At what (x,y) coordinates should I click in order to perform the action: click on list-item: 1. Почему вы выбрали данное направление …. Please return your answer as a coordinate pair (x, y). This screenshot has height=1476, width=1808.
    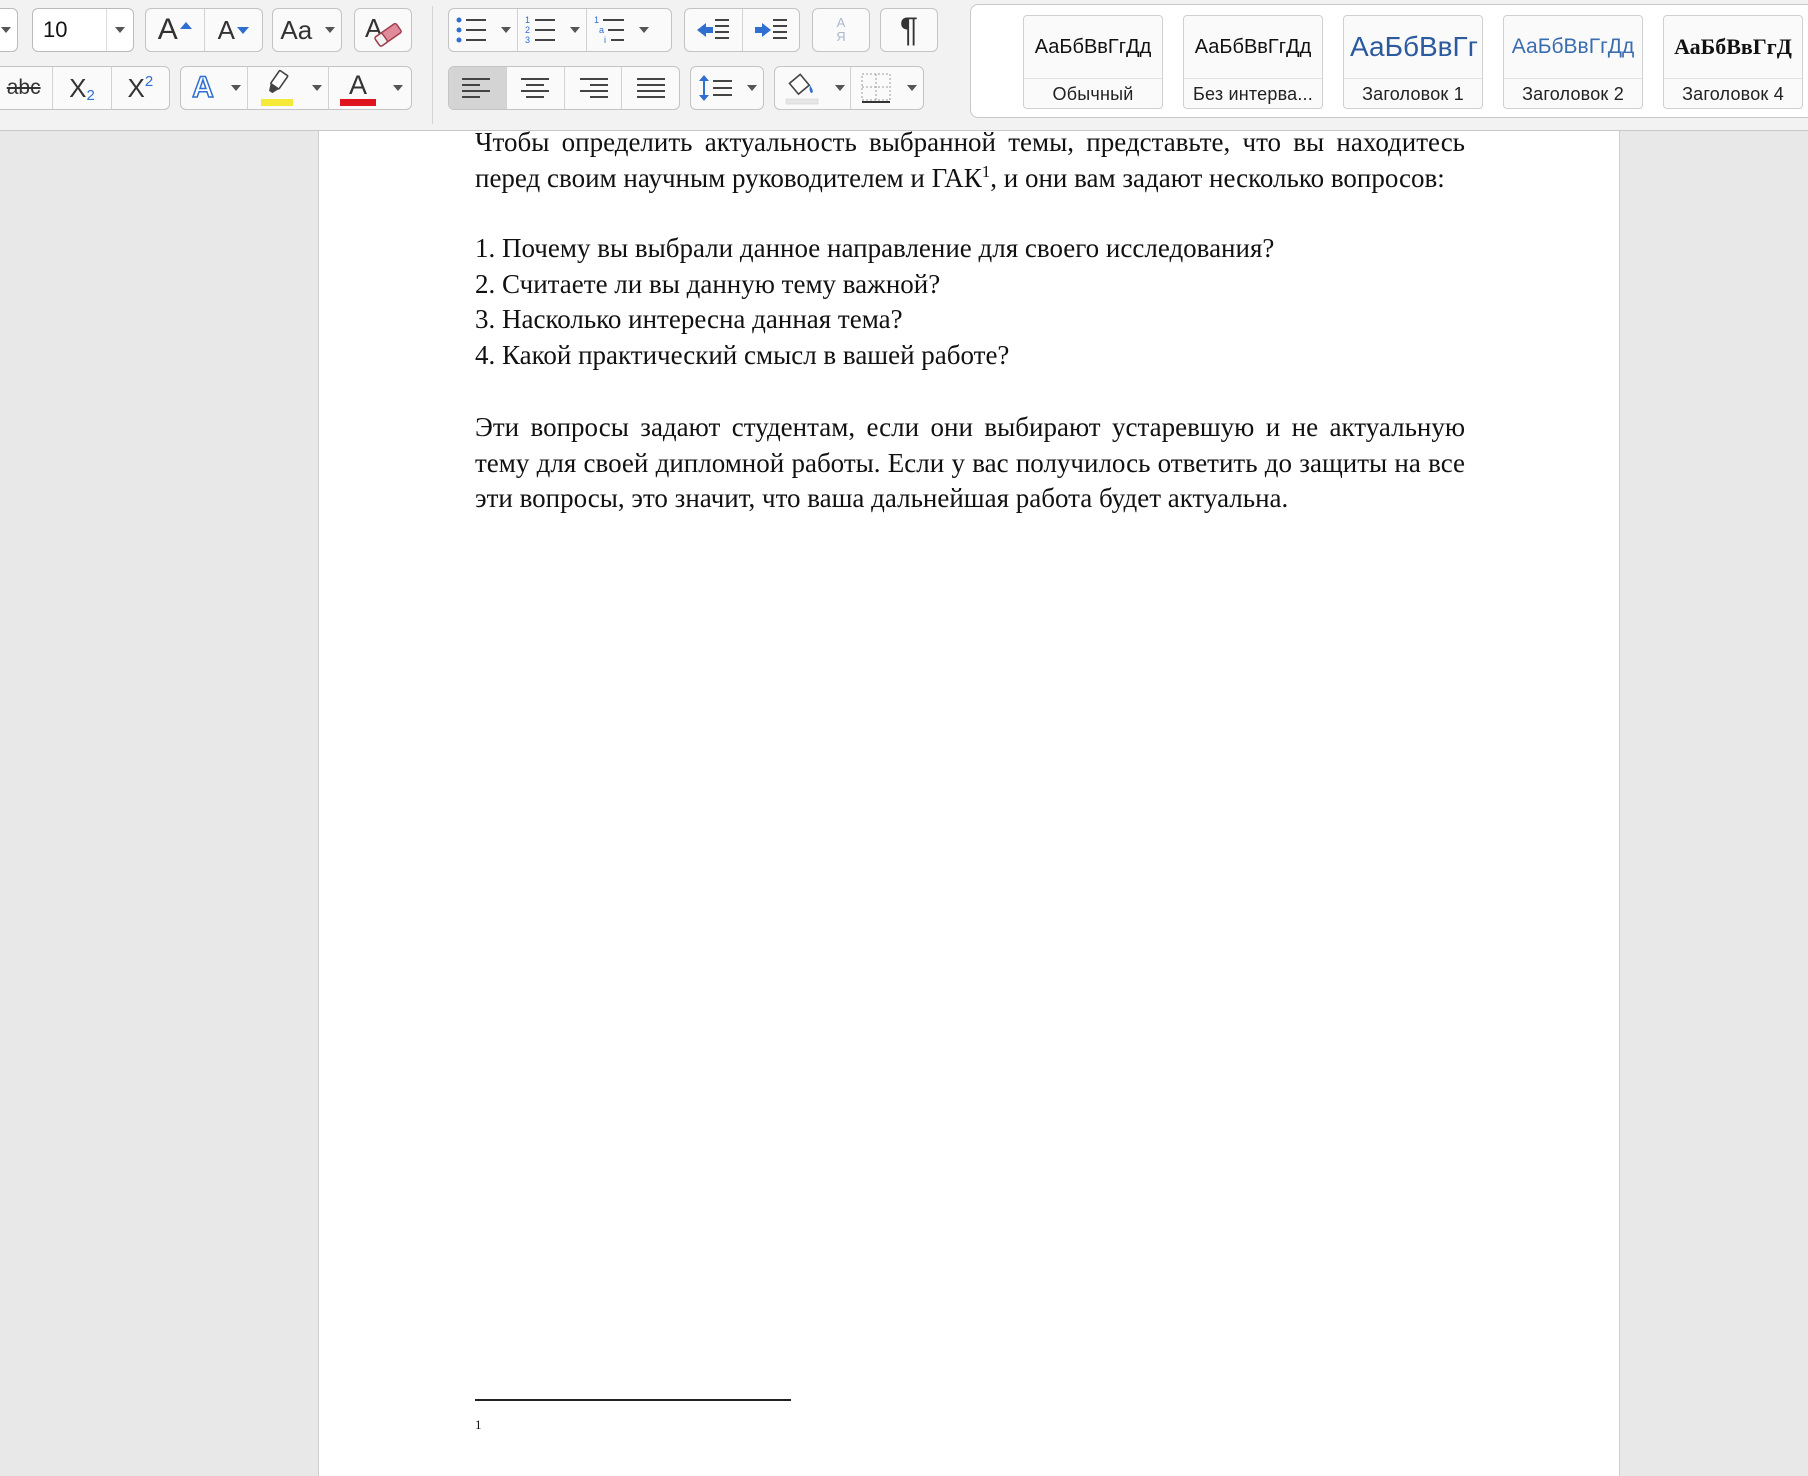
    Looking at the image, I should click on (970, 249).